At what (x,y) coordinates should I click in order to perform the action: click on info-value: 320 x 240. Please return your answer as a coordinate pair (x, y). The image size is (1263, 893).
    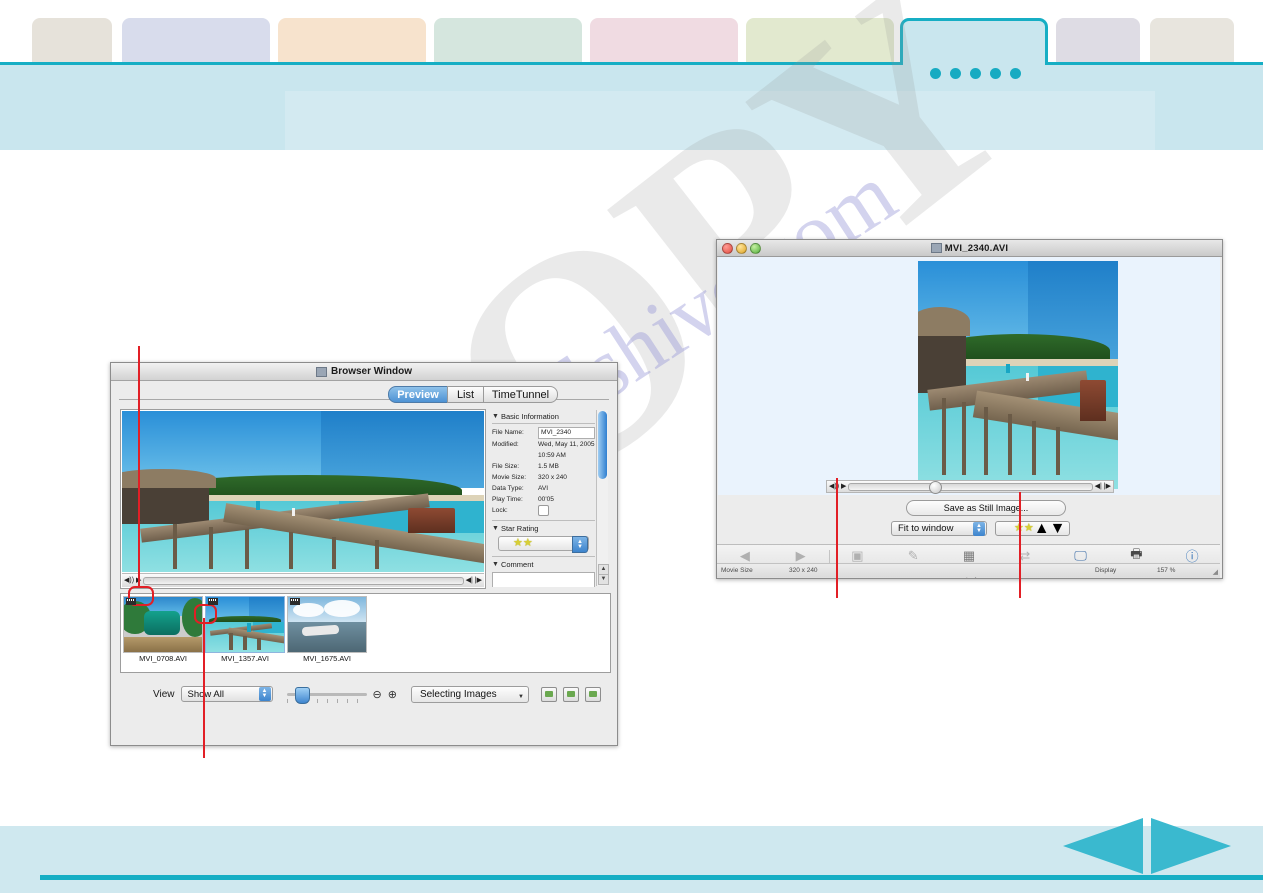
    Looking at the image, I should click on (552, 477).